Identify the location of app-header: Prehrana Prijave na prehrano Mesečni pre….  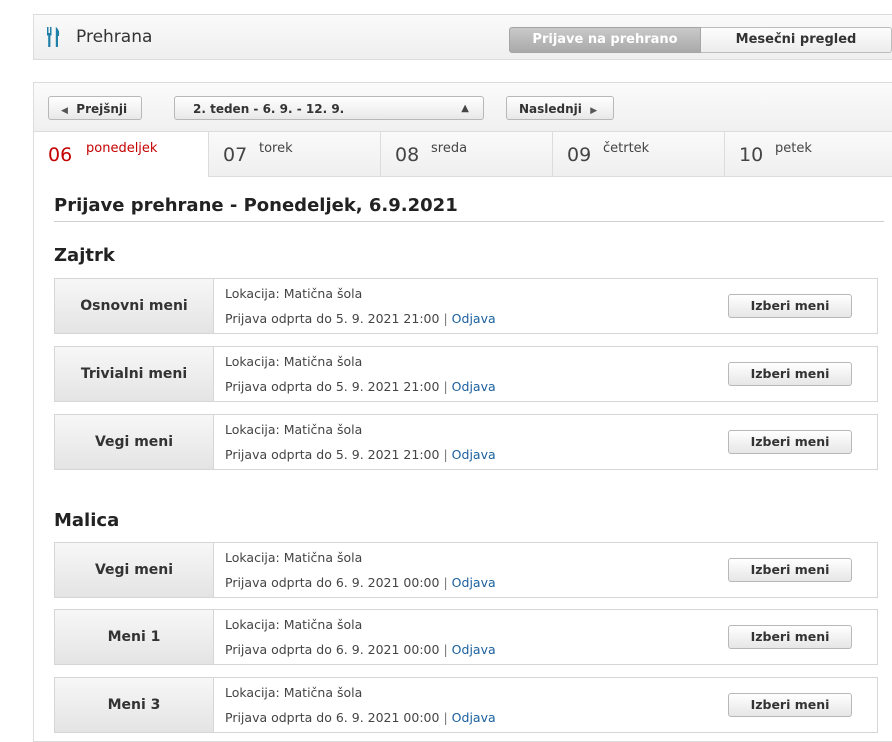
(462, 37).